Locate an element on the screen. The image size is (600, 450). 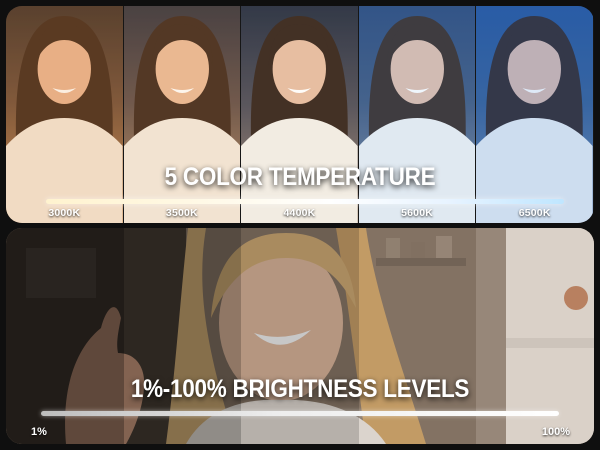
color-temperature-gradient-bar is located at coordinates (305, 201).